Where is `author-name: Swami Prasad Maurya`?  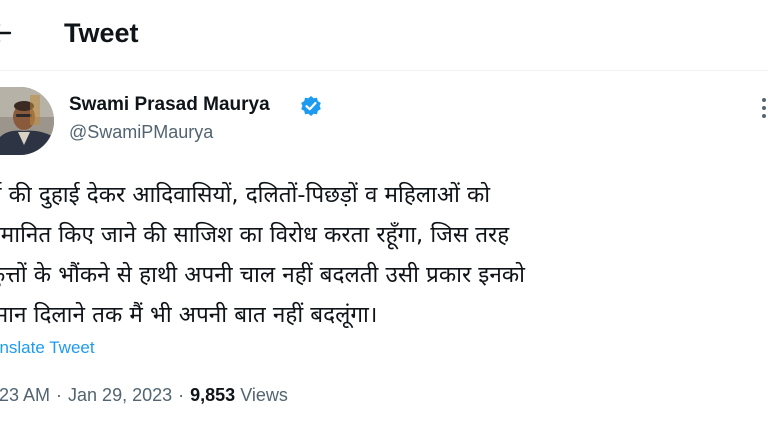
author-name: Swami Prasad Maurya is located at coordinates (169, 105).